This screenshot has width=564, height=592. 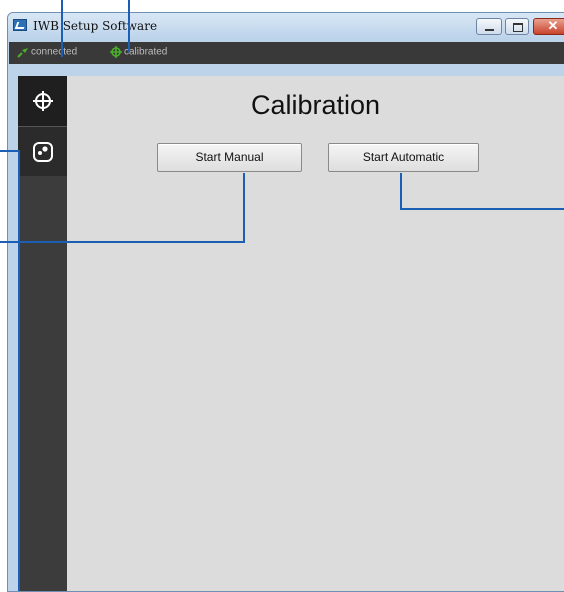 What do you see at coordinates (244, 207) in the screenshot?
I see `callout-line-manual-v` at bounding box center [244, 207].